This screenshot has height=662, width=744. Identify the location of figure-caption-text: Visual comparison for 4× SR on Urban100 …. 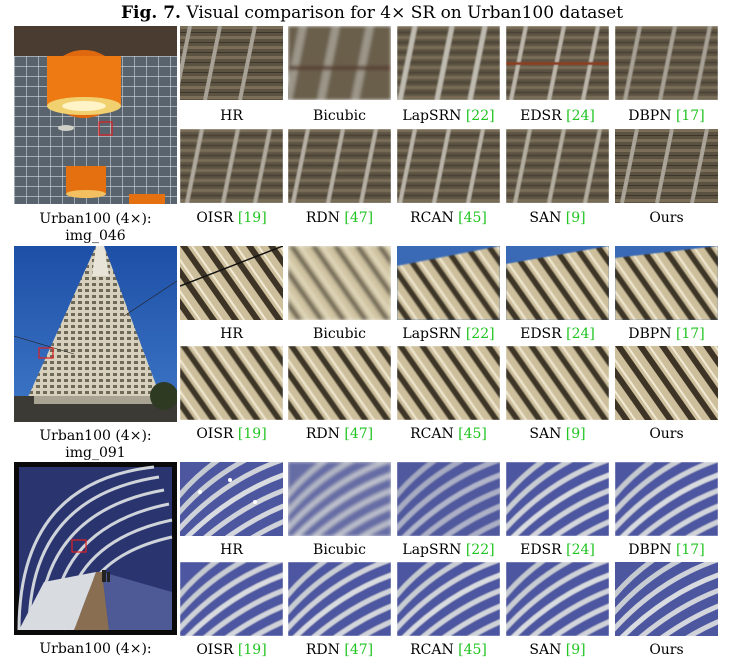
(405, 13).